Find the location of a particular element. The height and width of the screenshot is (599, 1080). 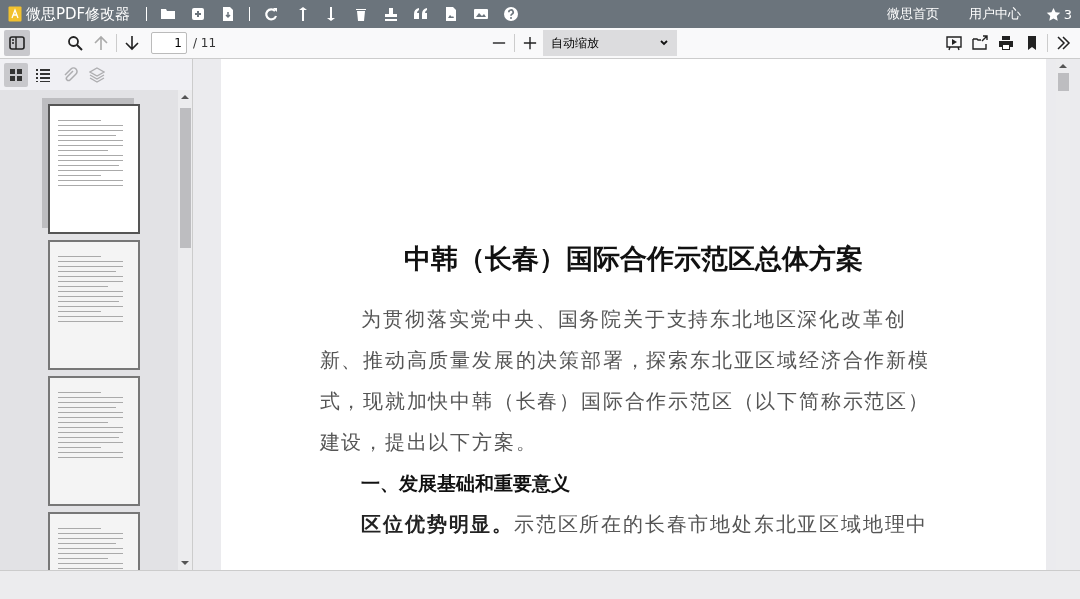

app-title: 微思PDF修改器 is located at coordinates (78, 14).